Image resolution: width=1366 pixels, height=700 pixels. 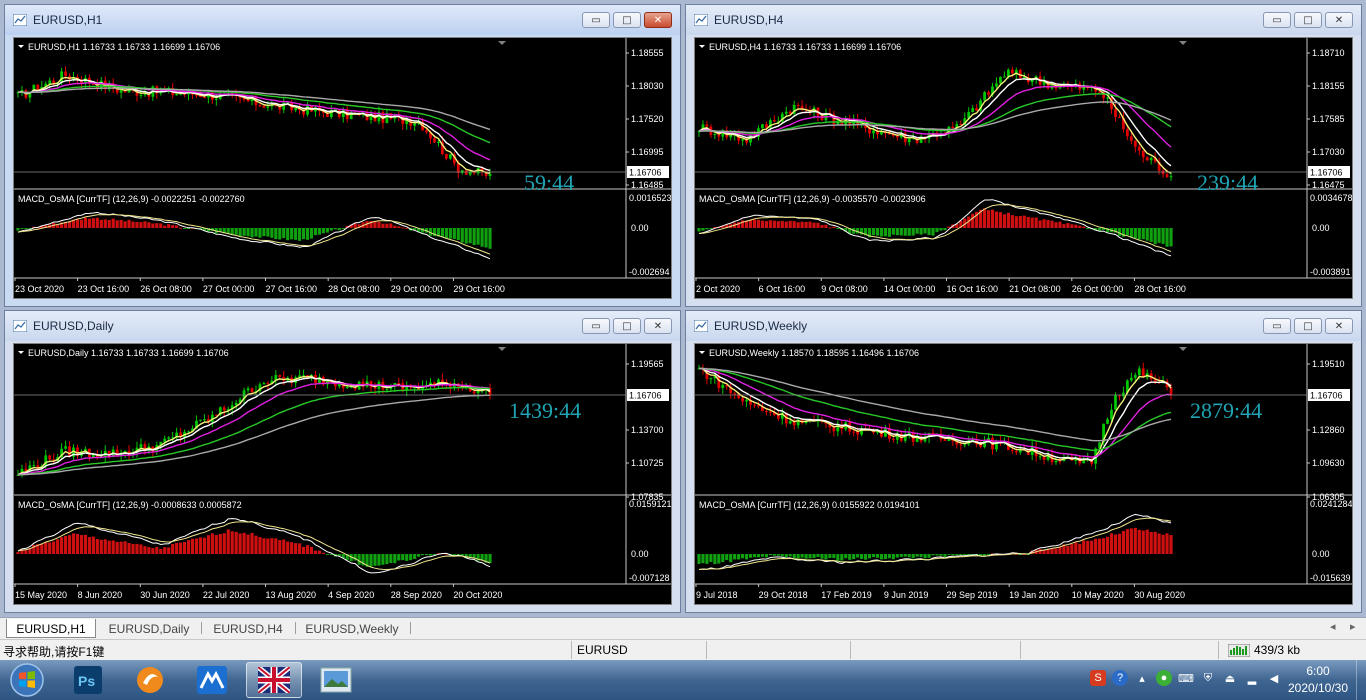 I want to click on meta-app-icon, so click(x=212, y=680).